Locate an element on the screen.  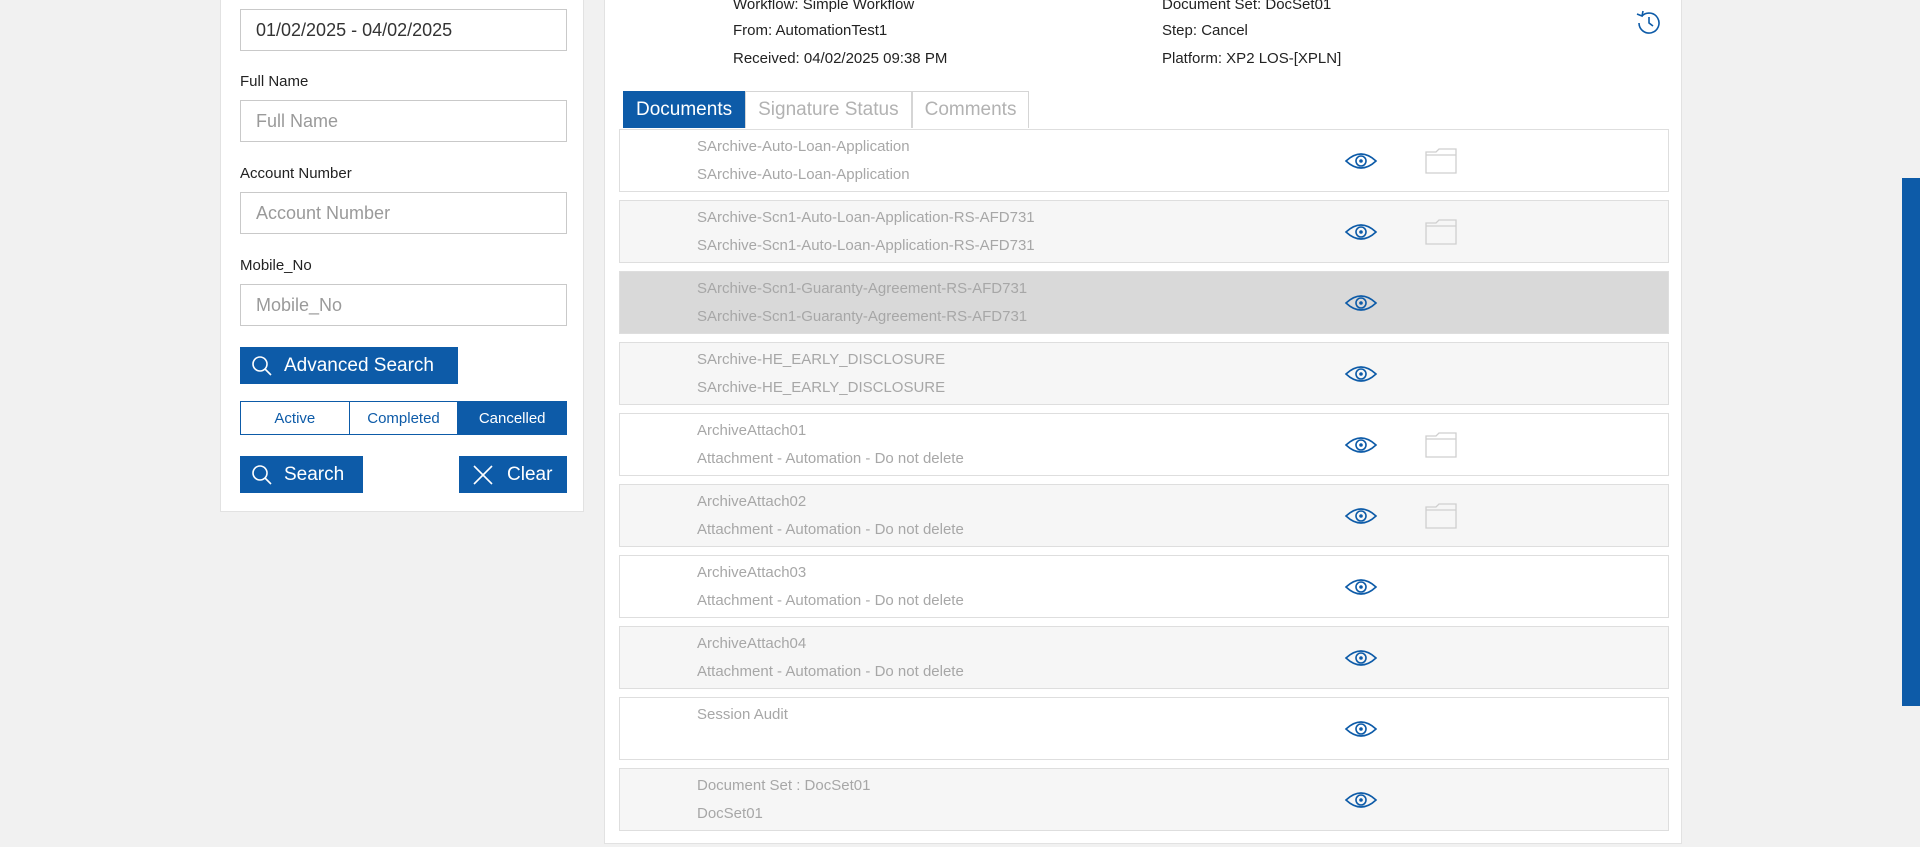
document-name: SArchive-Auto-Loan-Application is located at coordinates (803, 146).